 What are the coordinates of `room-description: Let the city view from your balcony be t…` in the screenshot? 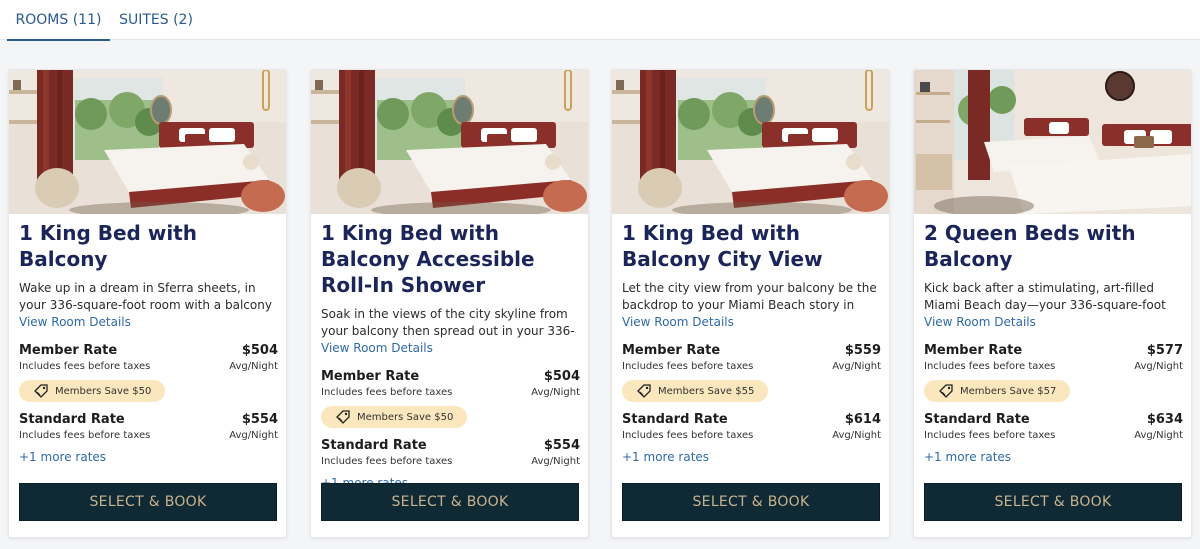 It's located at (749, 296).